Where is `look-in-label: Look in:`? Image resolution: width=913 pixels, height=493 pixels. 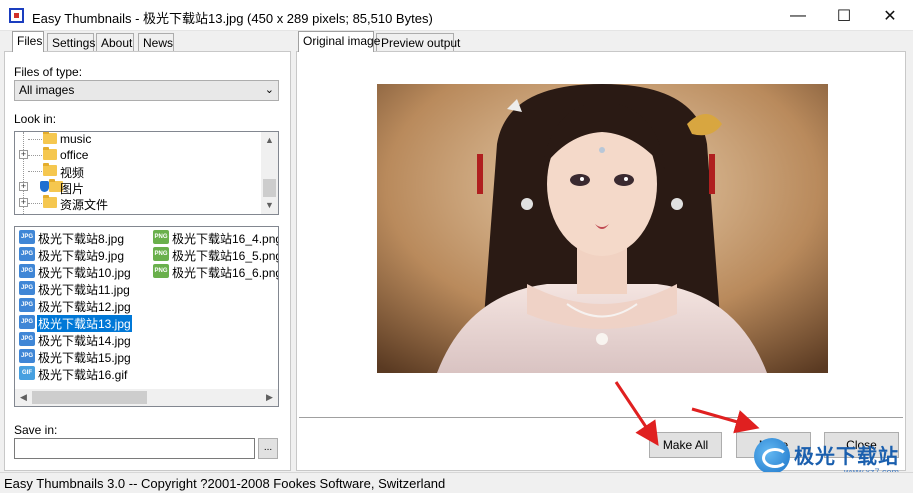 look-in-label: Look in: is located at coordinates (35, 119).